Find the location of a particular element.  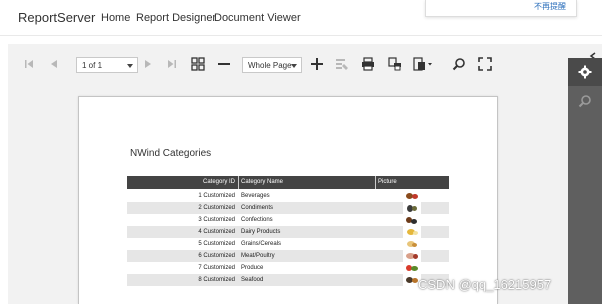

cell-category-name: Dairy Products is located at coordinates (261, 232).